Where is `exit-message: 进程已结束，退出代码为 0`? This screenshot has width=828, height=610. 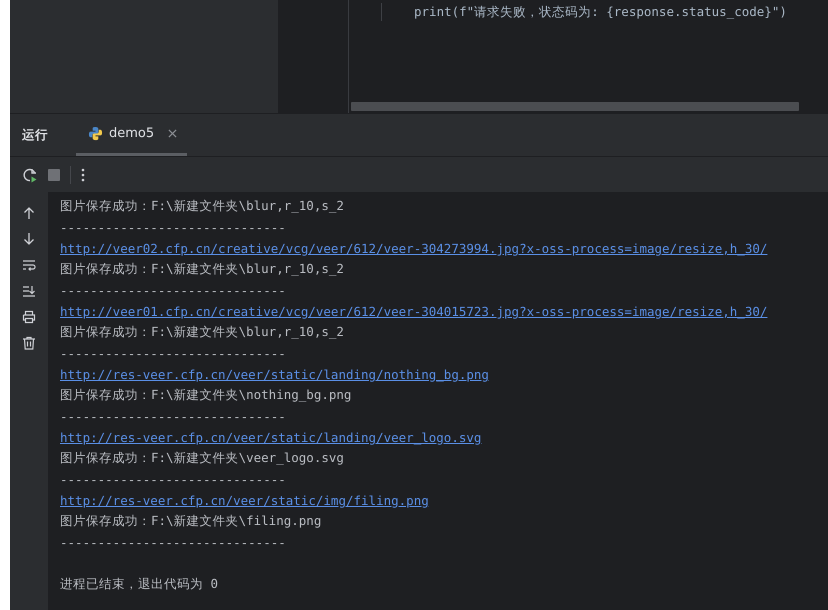
exit-message: 进程已结束，退出代码为 0 is located at coordinates (139, 584).